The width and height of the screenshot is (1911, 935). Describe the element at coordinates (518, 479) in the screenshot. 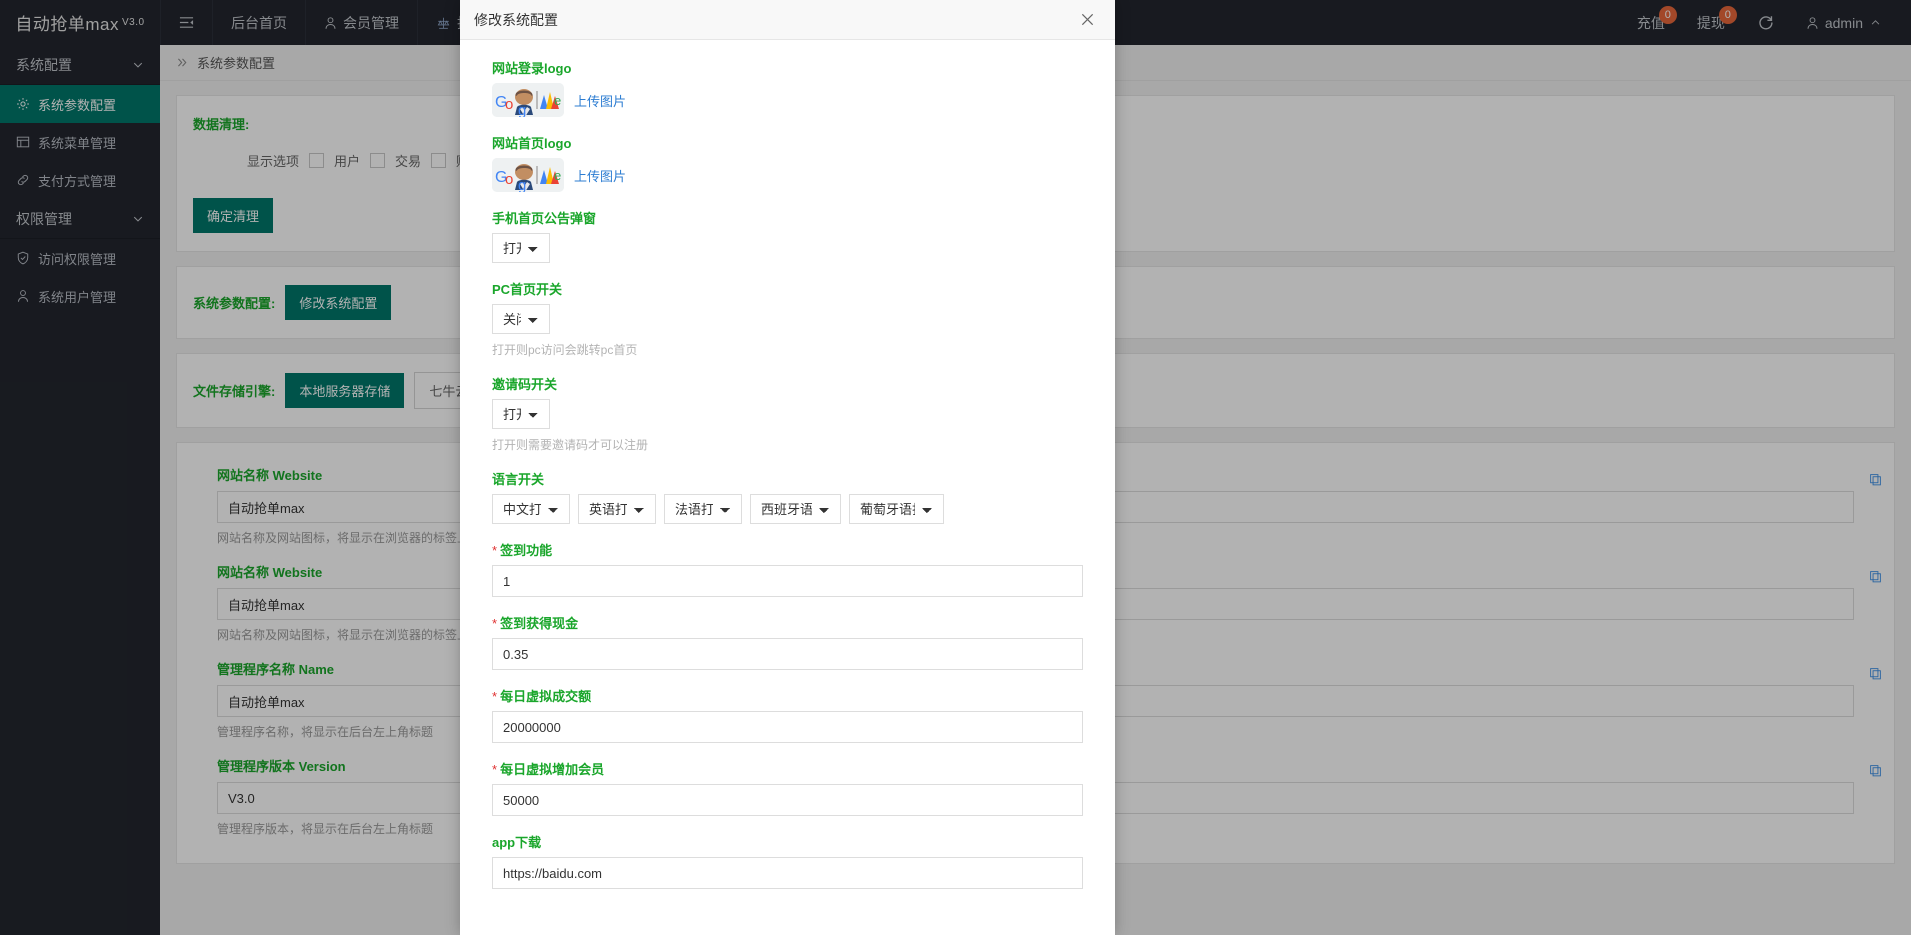

I see `language-switch-label: 语言开关` at that location.